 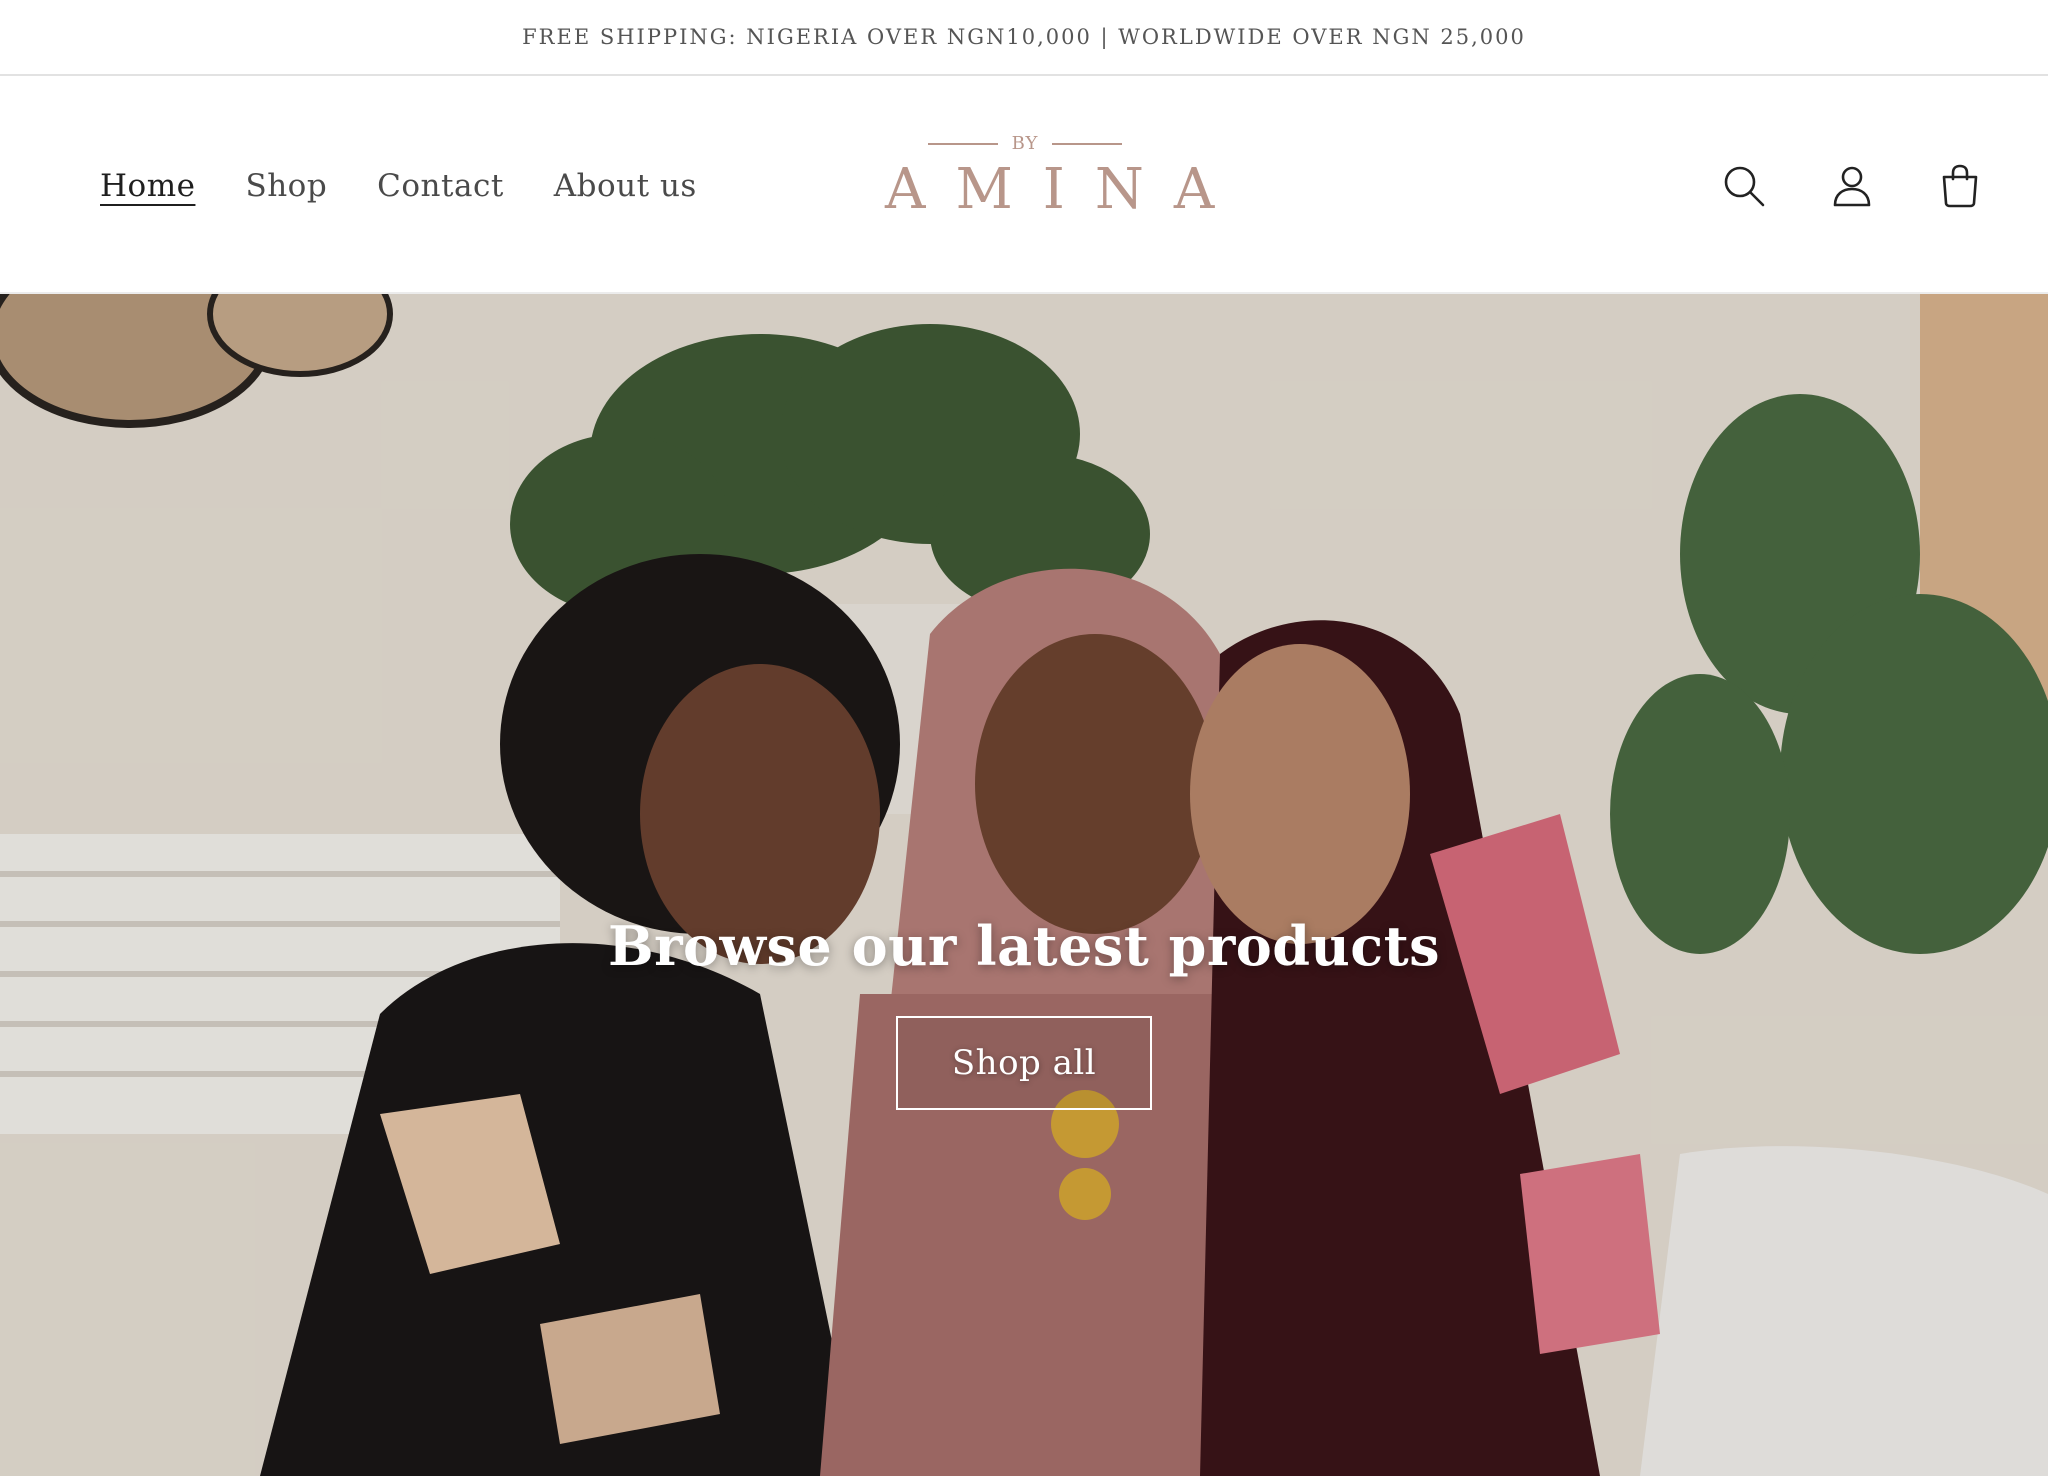 I want to click on logo-wordmark: AMINA, so click(x=1065, y=189).